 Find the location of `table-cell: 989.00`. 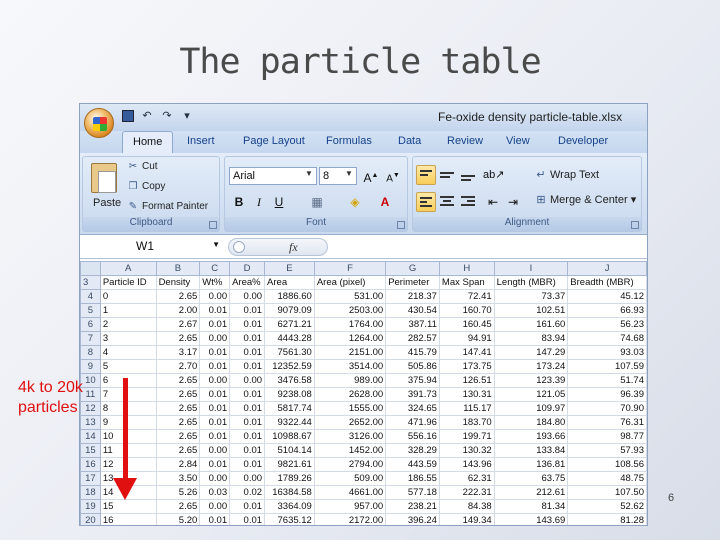

table-cell: 989.00 is located at coordinates (350, 380).